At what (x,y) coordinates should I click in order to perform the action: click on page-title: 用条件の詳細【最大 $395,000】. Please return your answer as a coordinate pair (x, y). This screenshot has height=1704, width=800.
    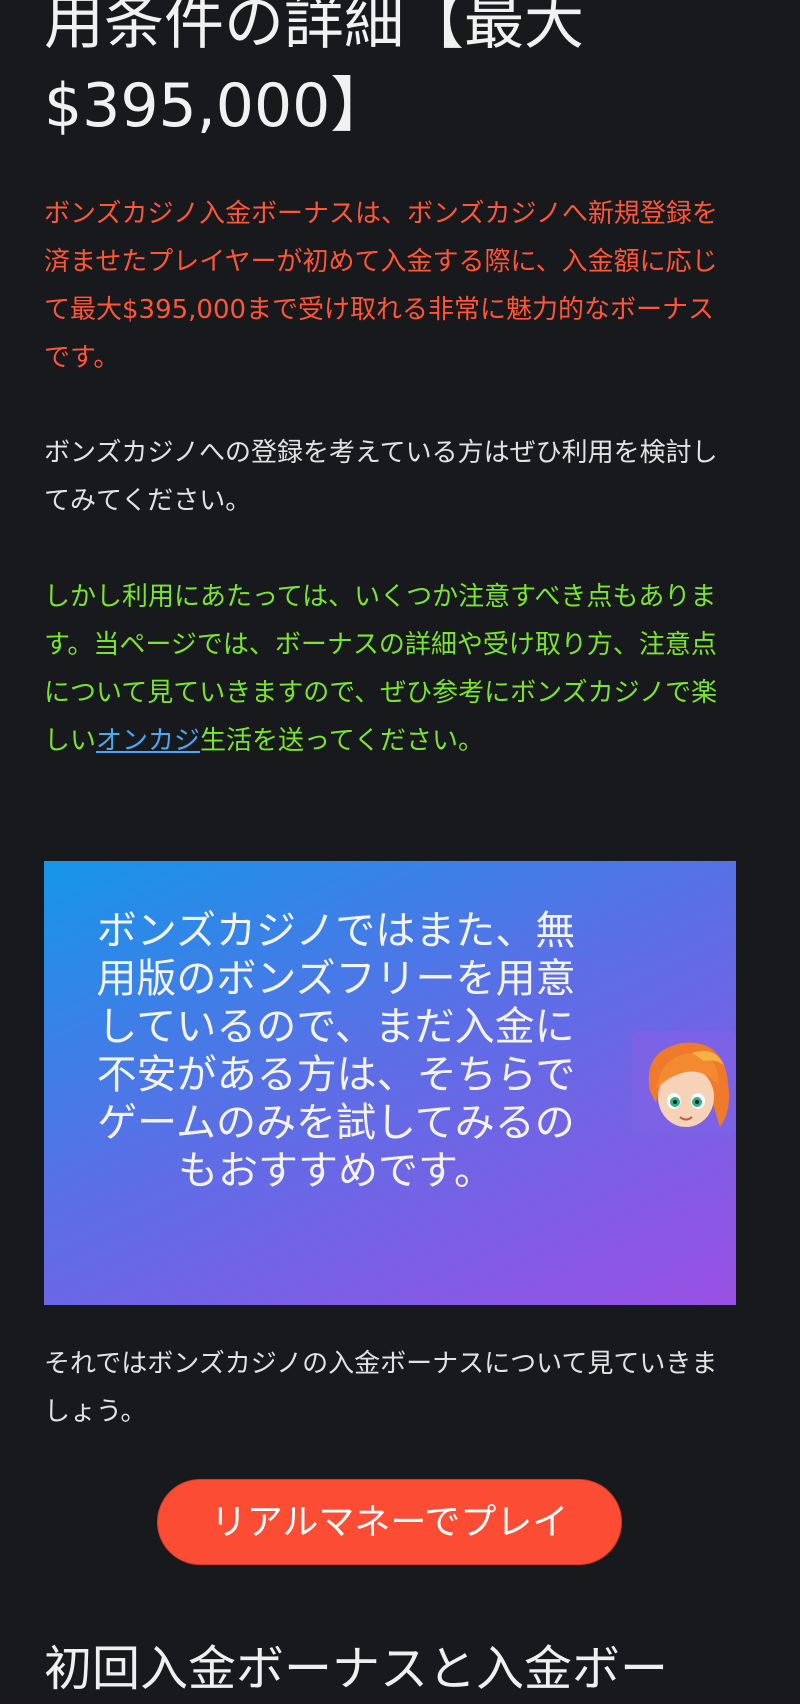
    Looking at the image, I should click on (354, 74).